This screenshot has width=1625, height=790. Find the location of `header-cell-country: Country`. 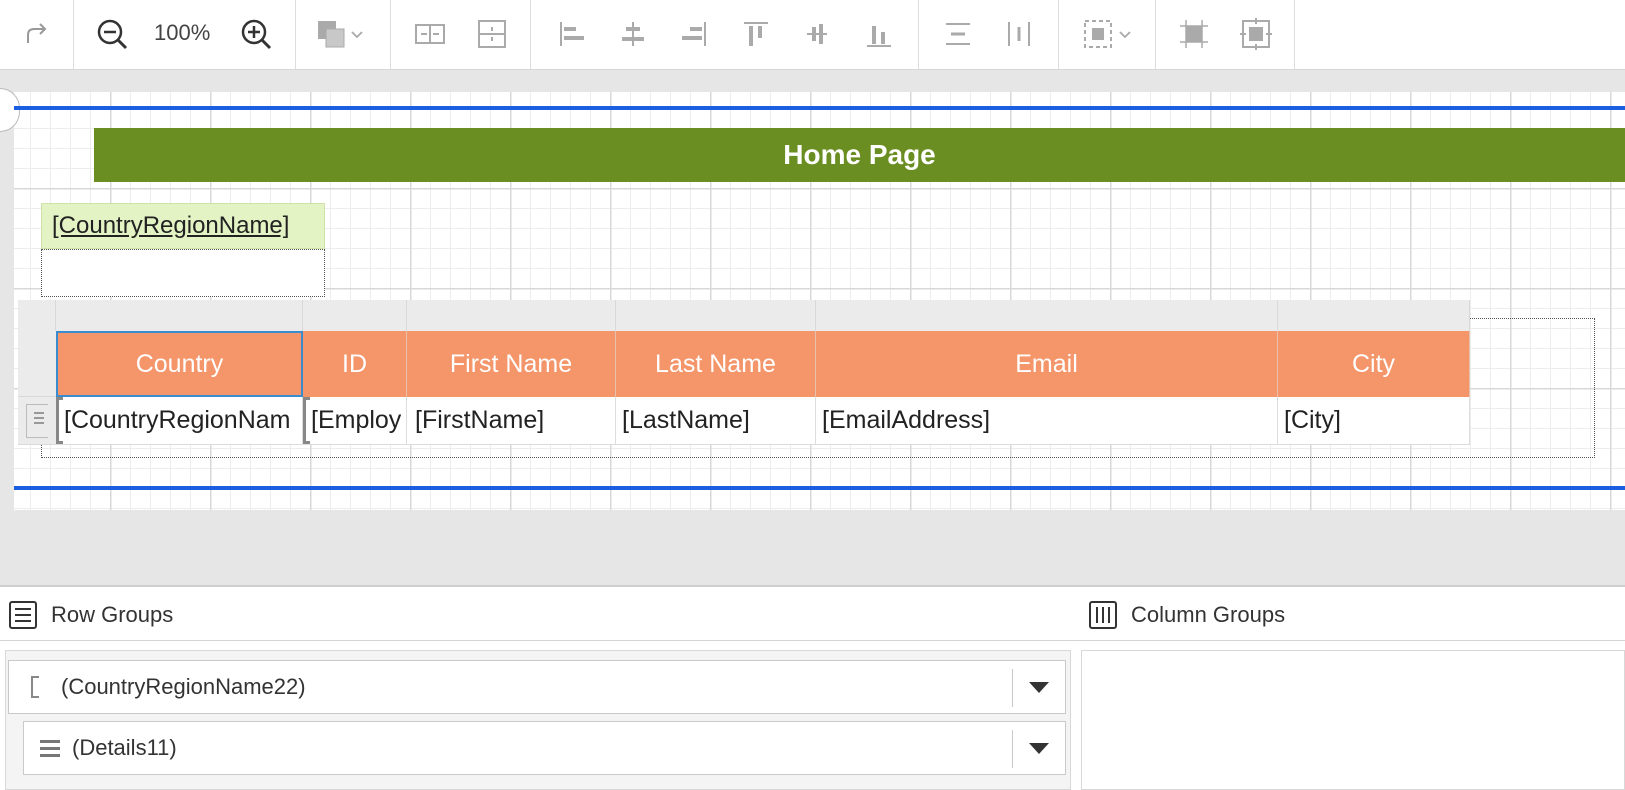

header-cell-country: Country is located at coordinates (179, 364).